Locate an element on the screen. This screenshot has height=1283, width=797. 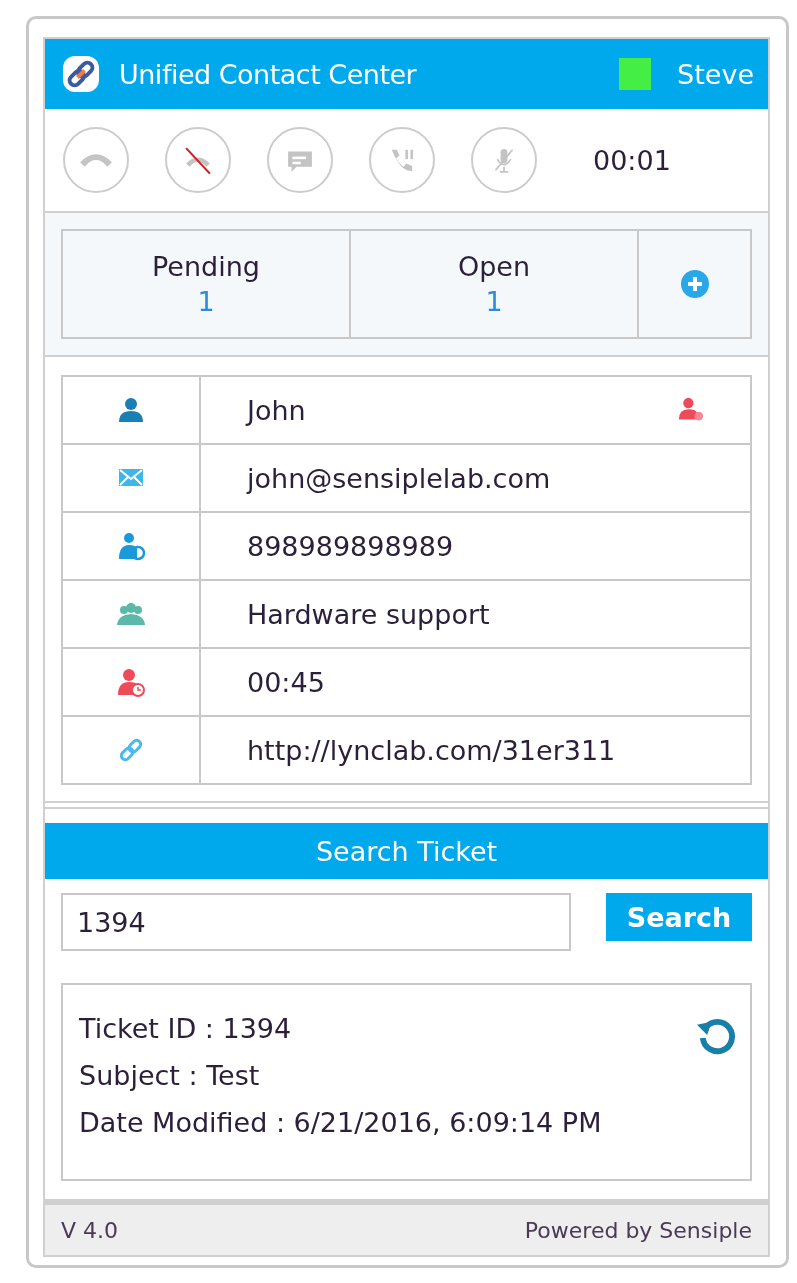
person-phone-icon is located at coordinates (131, 546).